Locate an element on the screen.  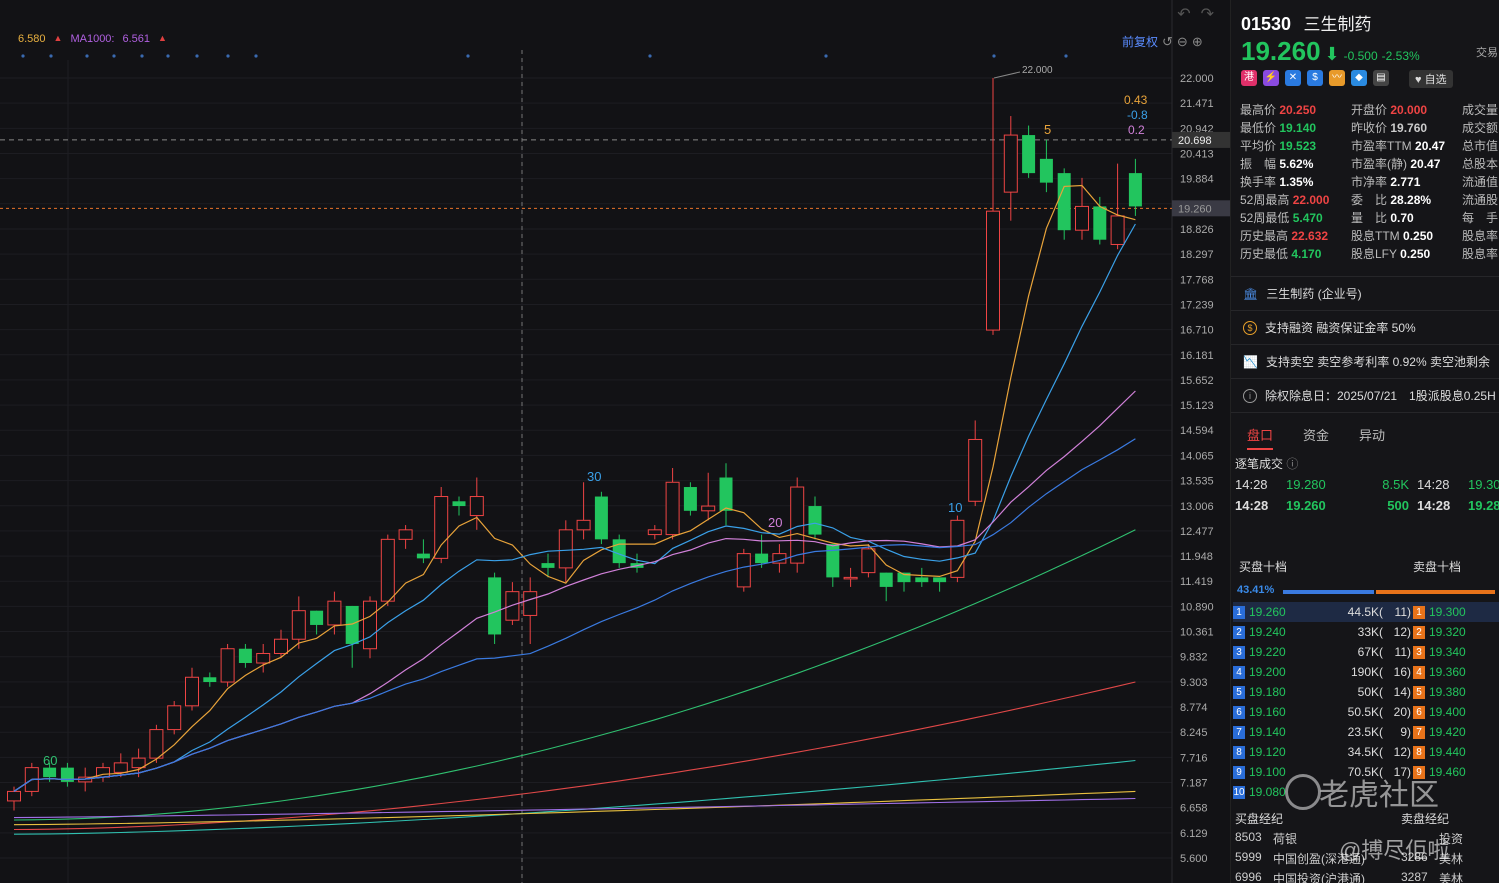
bid-level: 3 is located at coordinates (1239, 652).